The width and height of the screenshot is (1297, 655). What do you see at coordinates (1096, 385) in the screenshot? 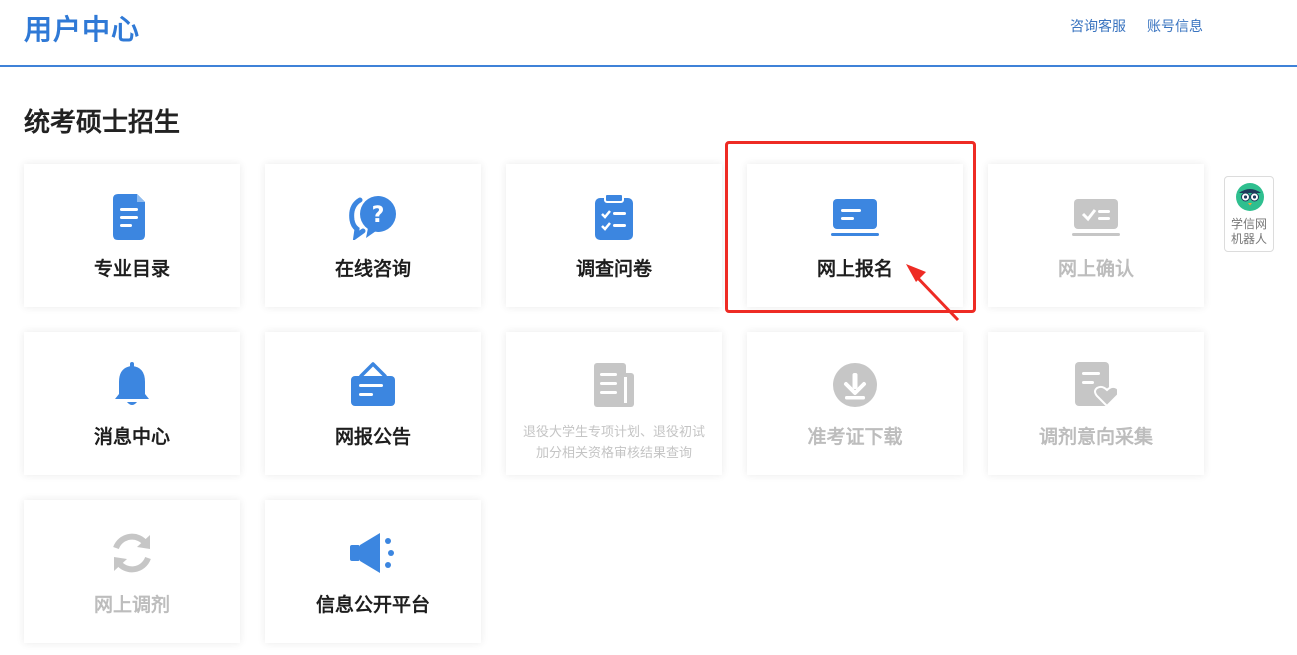
I see `form-heart-icon` at bounding box center [1096, 385].